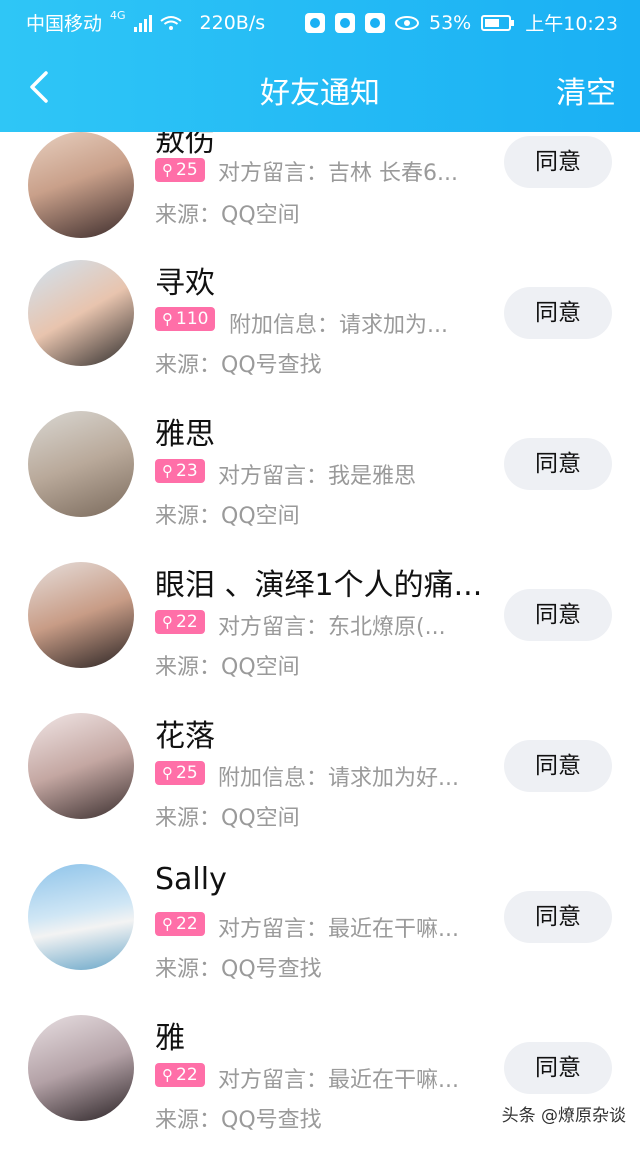 This screenshot has width=640, height=1164. I want to click on page-title: 好友通知, so click(320, 93).